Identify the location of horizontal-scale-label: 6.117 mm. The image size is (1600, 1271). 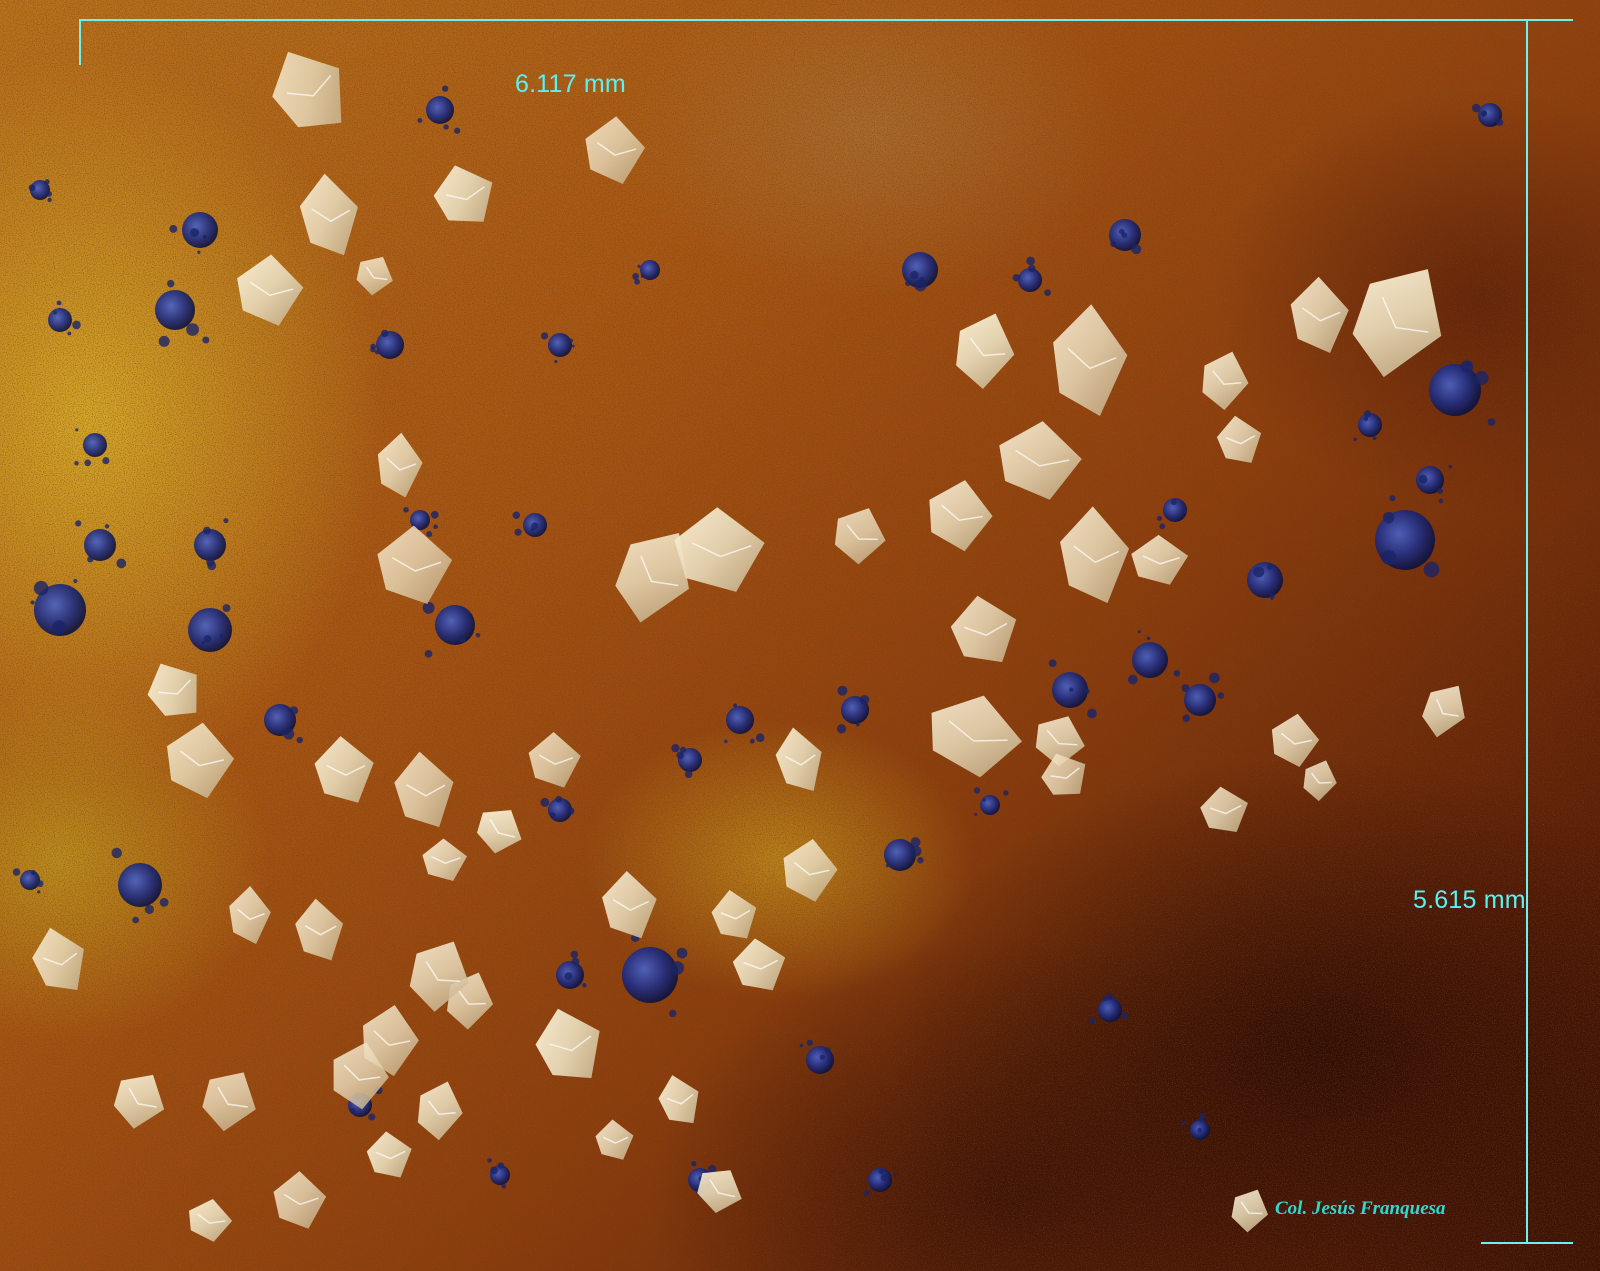
(570, 84).